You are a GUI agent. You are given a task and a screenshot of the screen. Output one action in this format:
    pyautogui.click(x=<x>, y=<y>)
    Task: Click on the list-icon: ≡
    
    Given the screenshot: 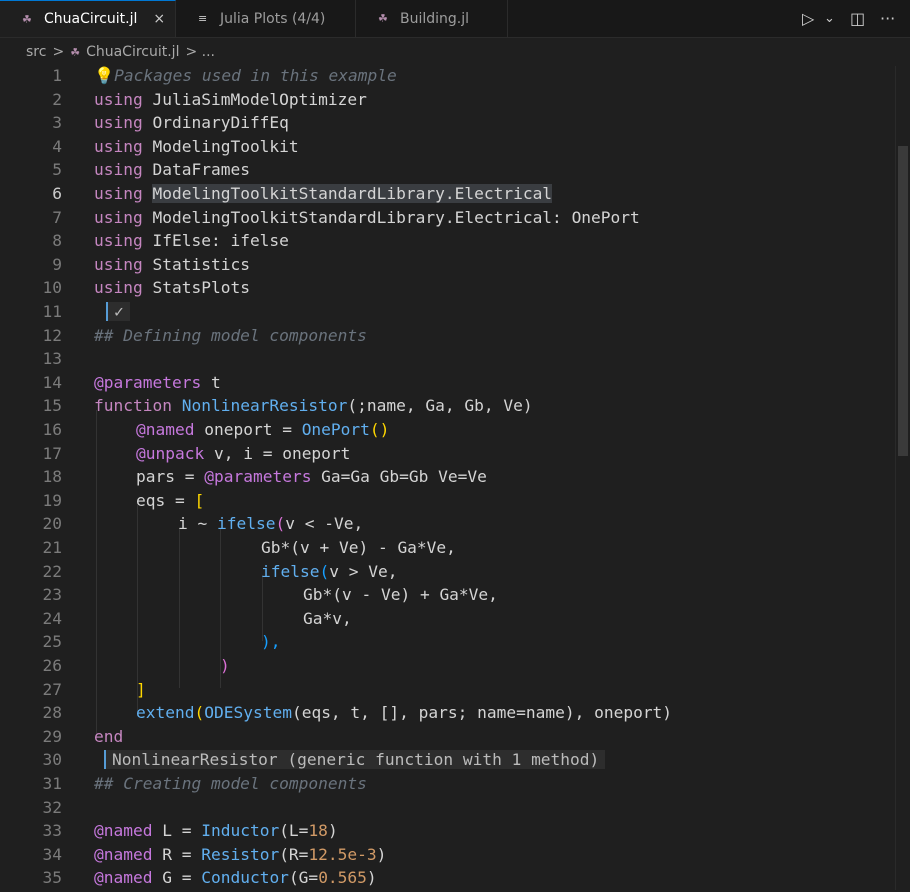 What is the action you would take?
    pyautogui.click(x=203, y=18)
    